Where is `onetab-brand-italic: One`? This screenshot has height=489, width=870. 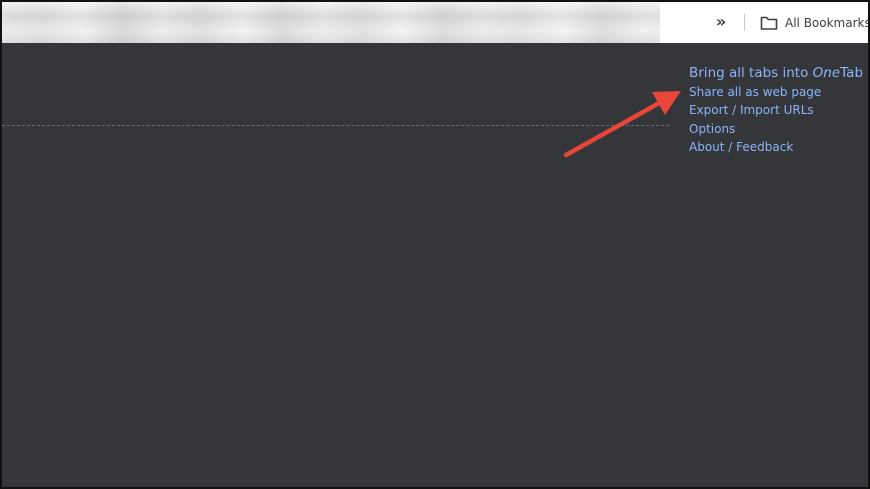
onetab-brand-italic: One is located at coordinates (826, 73).